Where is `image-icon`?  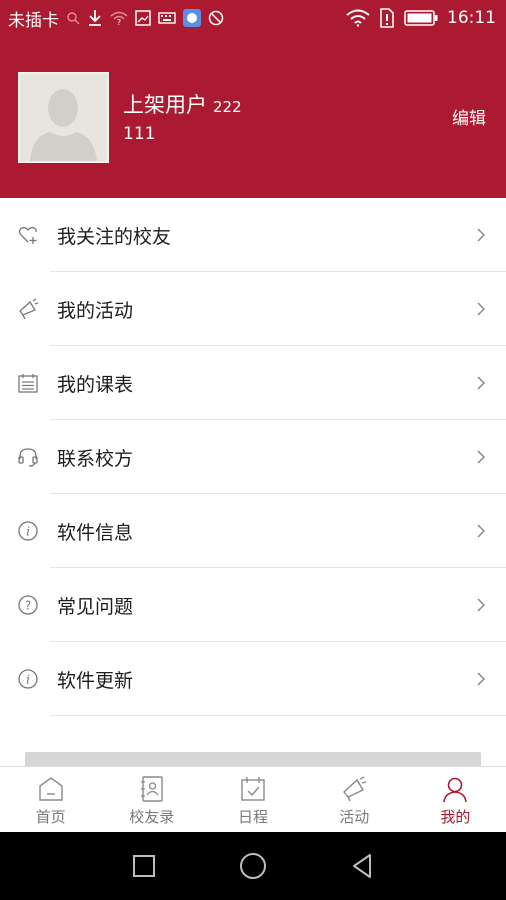 image-icon is located at coordinates (143, 18).